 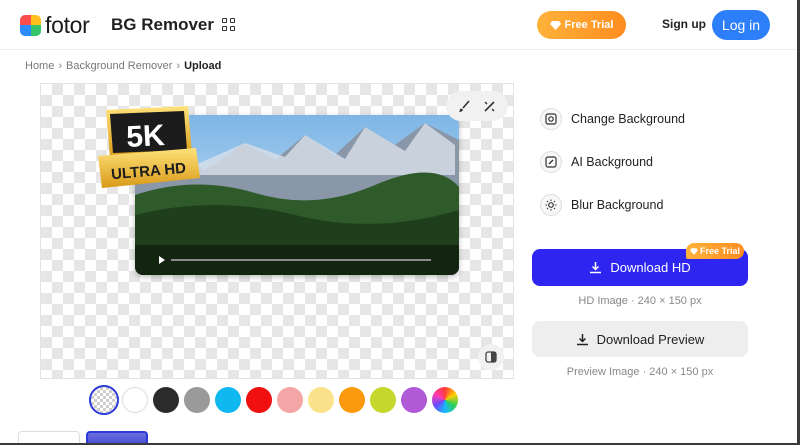 I want to click on swatch-cyan, so click(x=228, y=400).